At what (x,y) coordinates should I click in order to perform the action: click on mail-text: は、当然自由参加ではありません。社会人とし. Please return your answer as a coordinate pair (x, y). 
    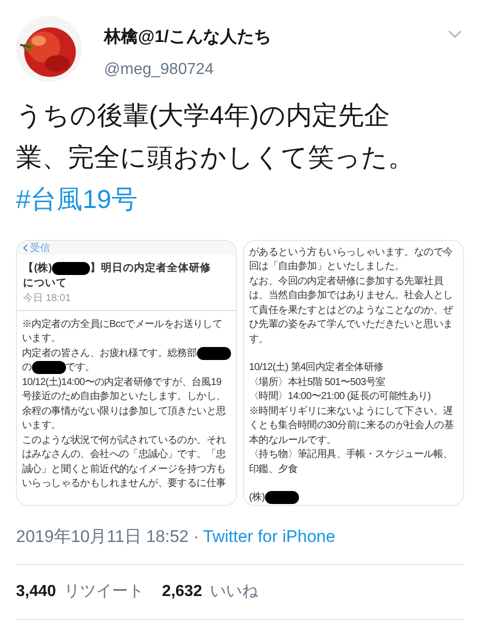
    Looking at the image, I should click on (351, 296).